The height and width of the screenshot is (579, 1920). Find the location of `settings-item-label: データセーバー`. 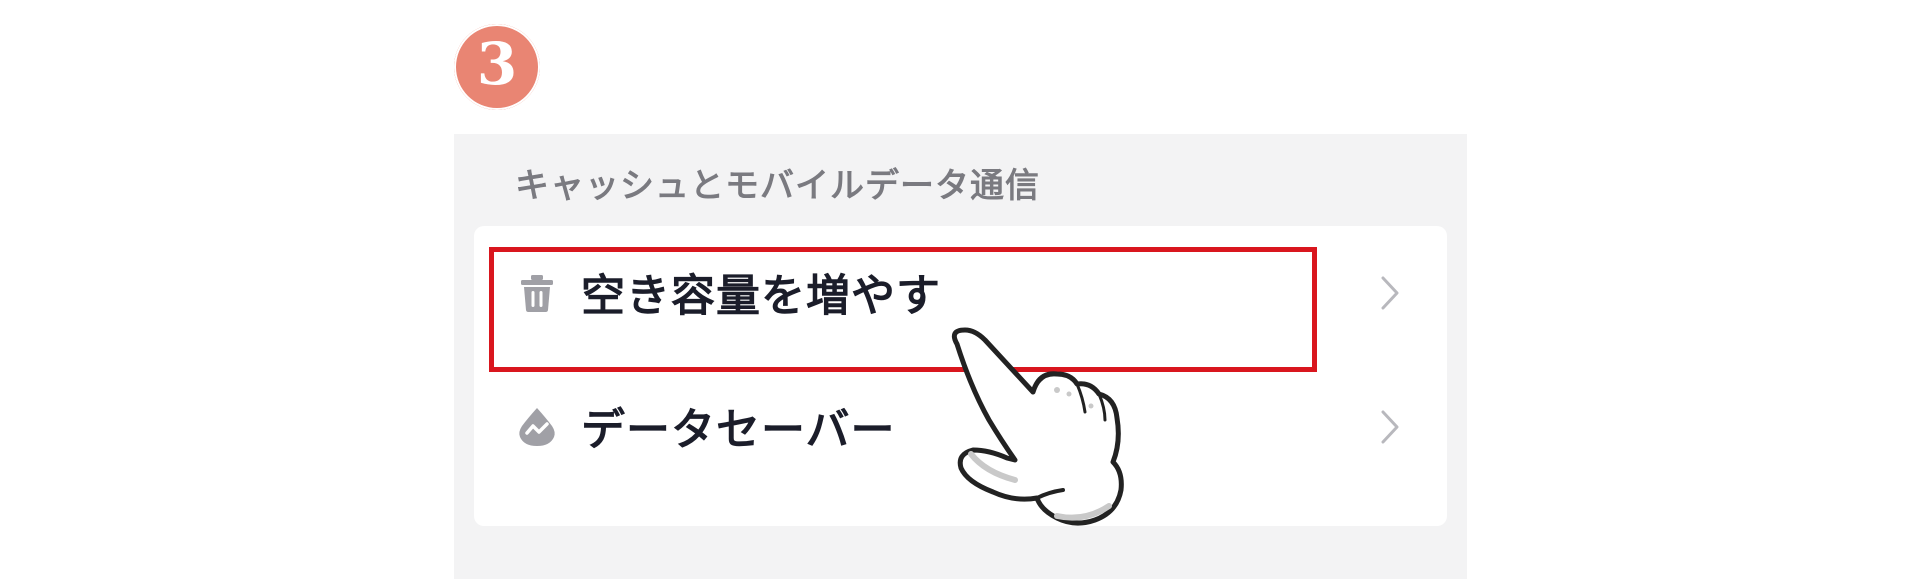

settings-item-label: データセーバー is located at coordinates (738, 430).